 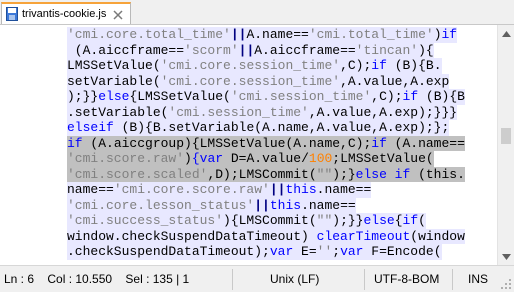 I want to click on code-token: D=A.value/, so click(x=266, y=158).